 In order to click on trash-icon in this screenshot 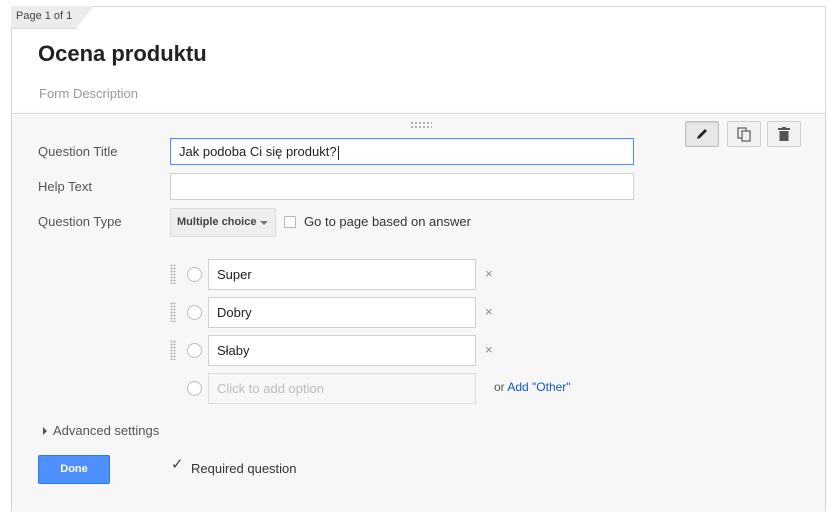, I will do `click(784, 134)`.